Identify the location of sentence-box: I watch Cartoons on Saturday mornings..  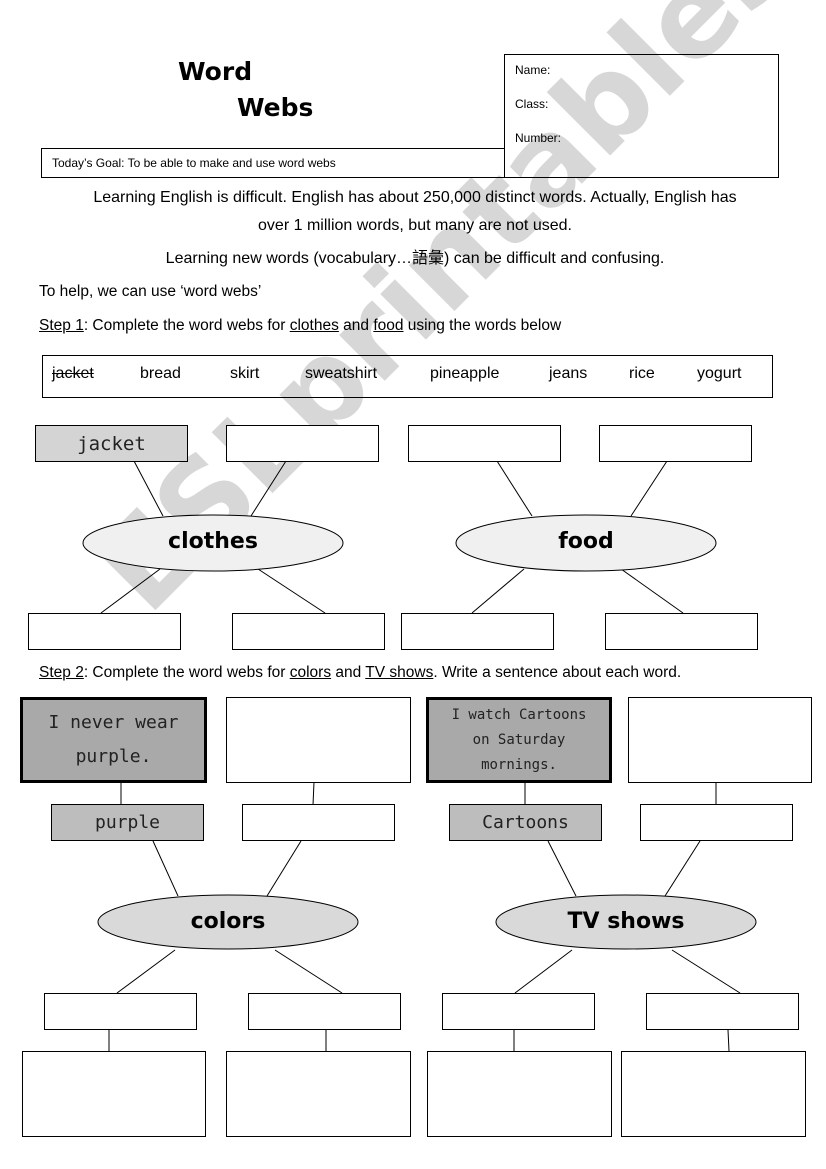
(519, 740).